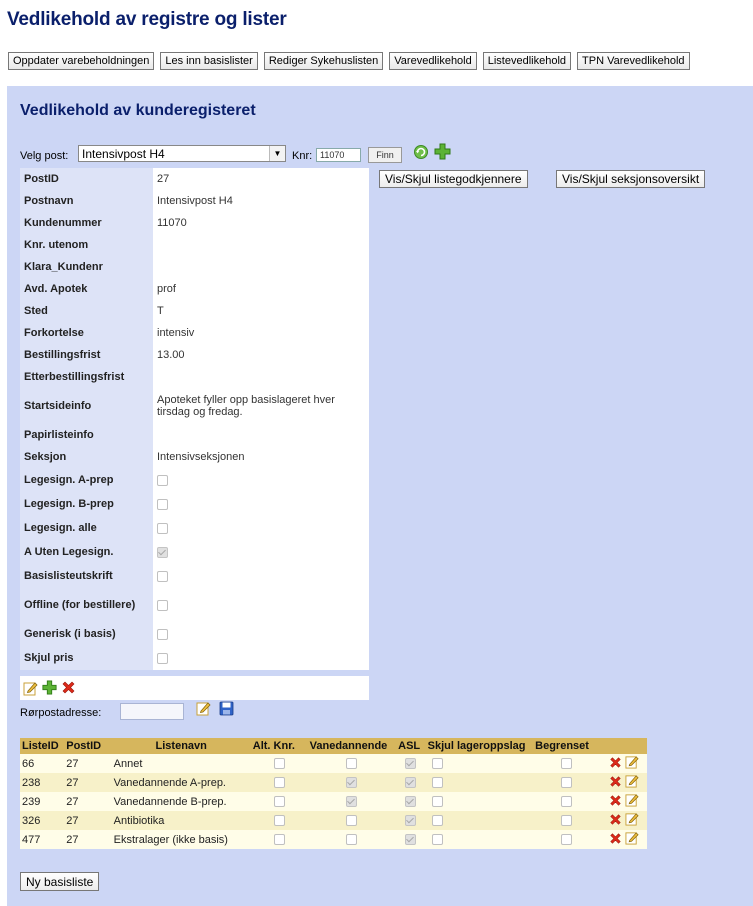  Describe the element at coordinates (162, 480) in the screenshot. I see `legesign-a-checkbox` at that location.